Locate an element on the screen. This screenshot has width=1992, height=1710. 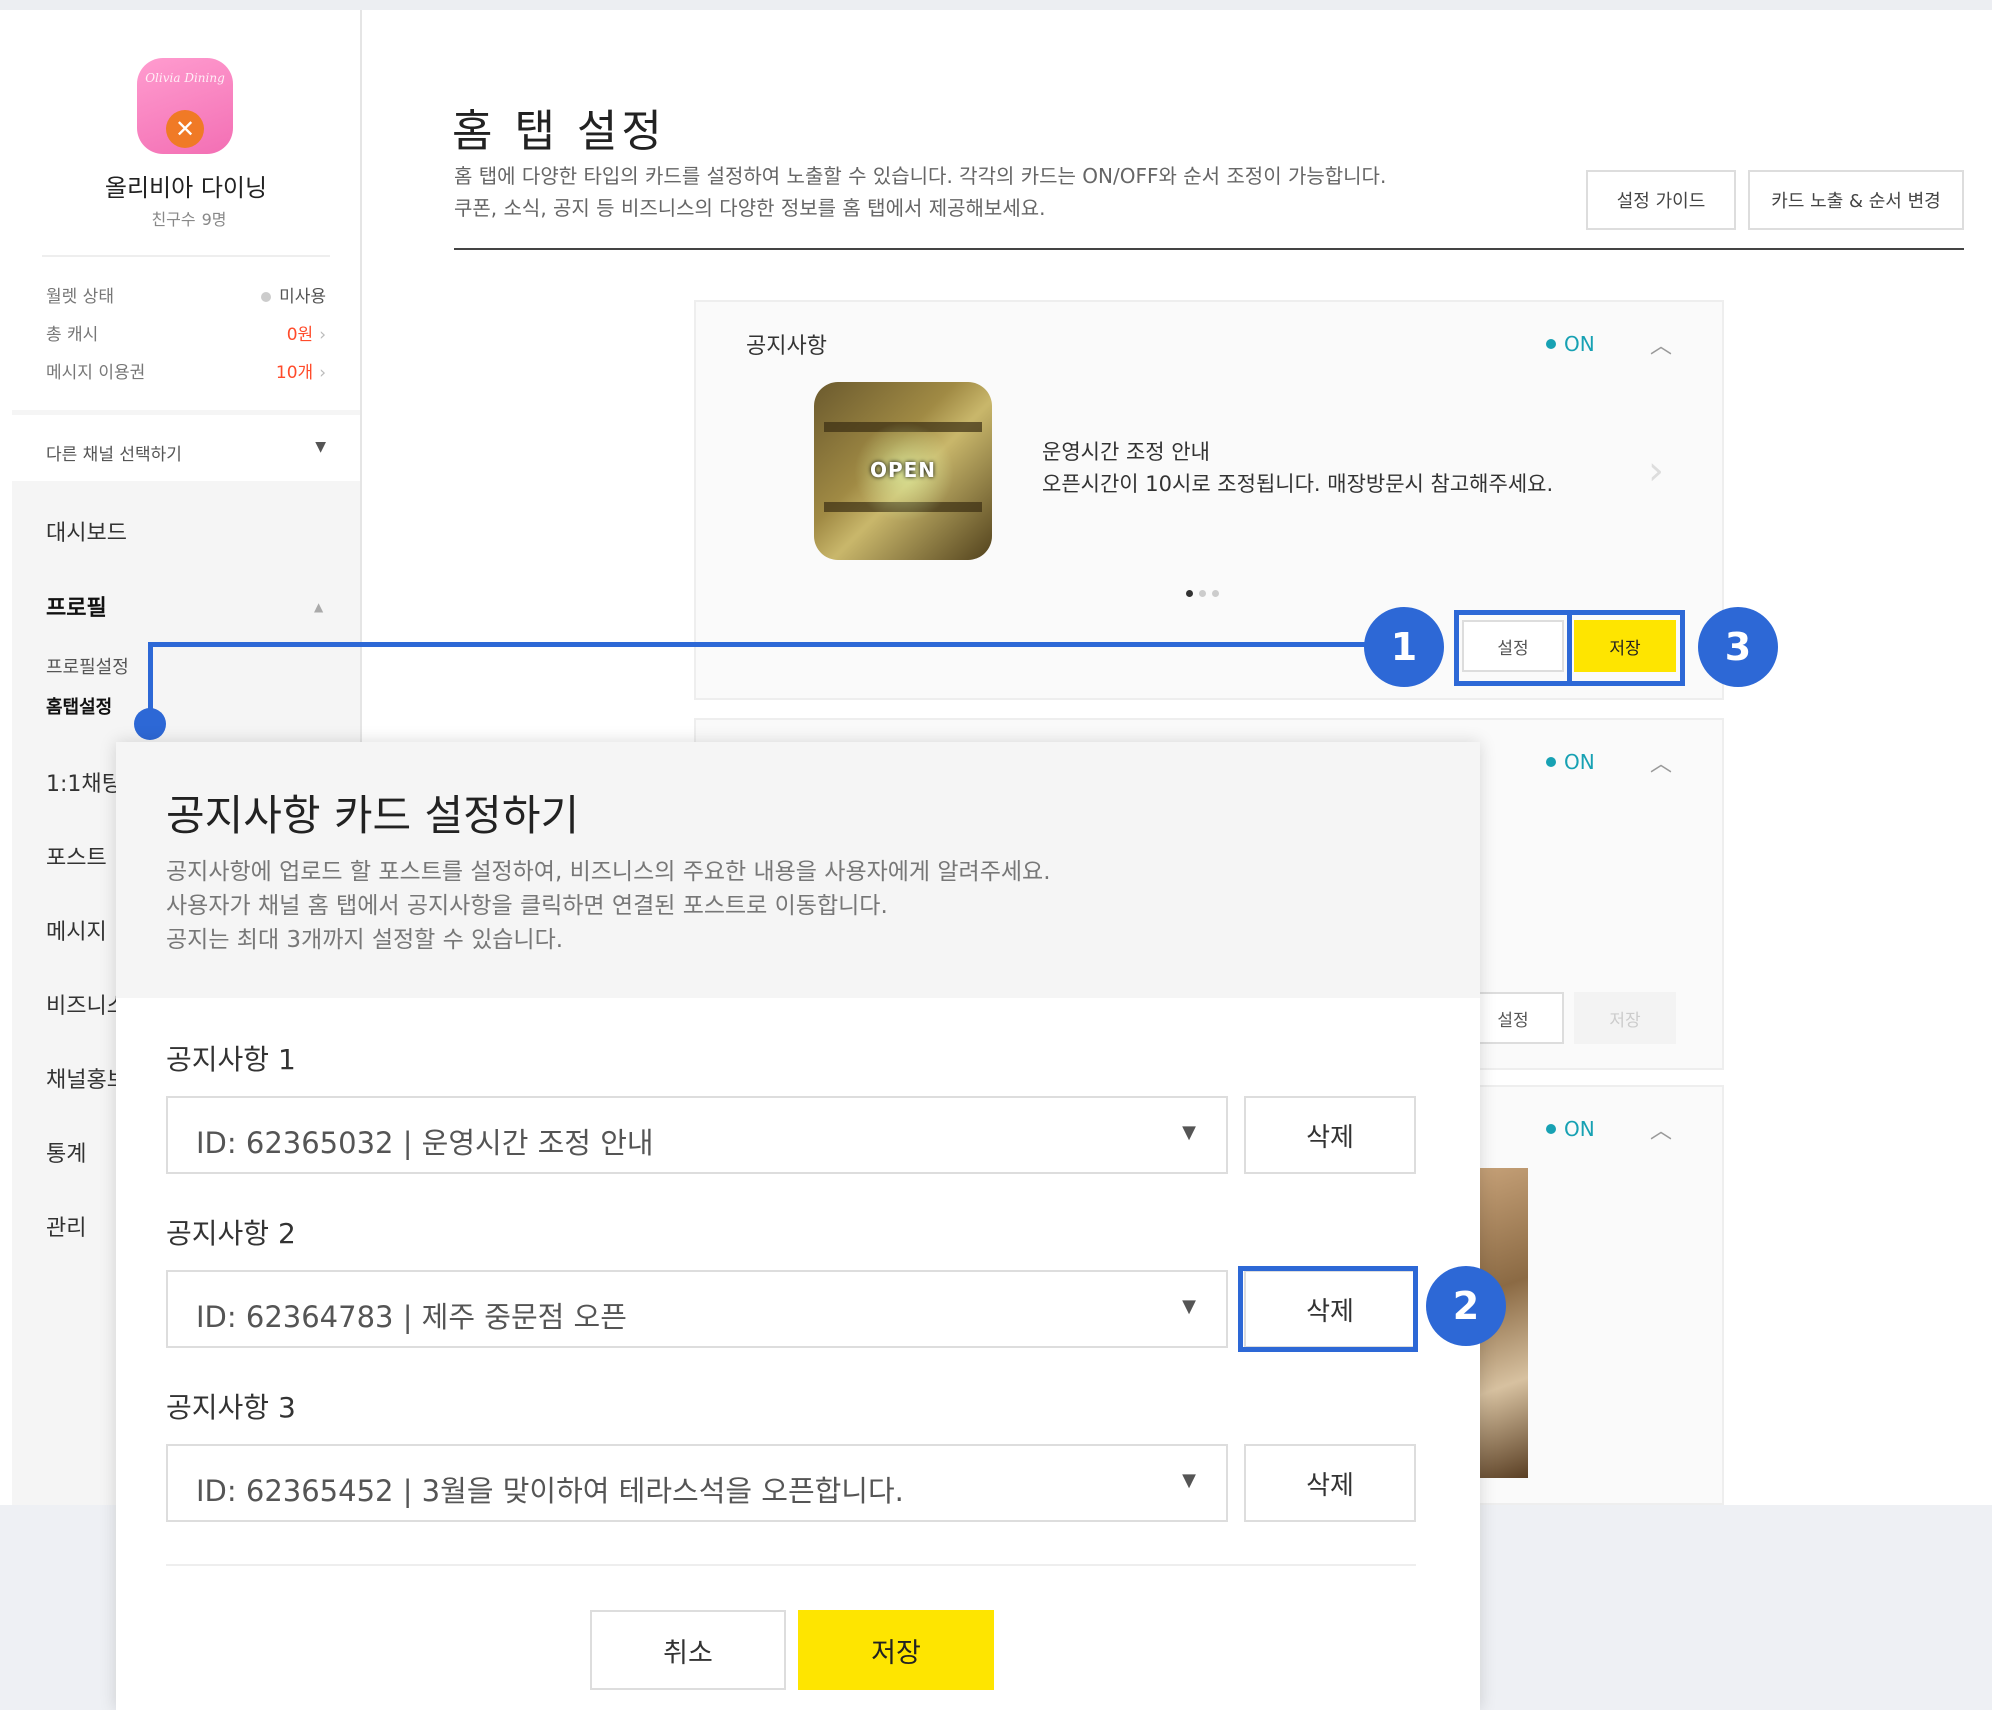
page-description-line2: 쿠폰, 소식, 공지 등 비즈니스의 다양한 정보를 홈 탭에서 제공해보세요. is located at coordinates (750, 208).